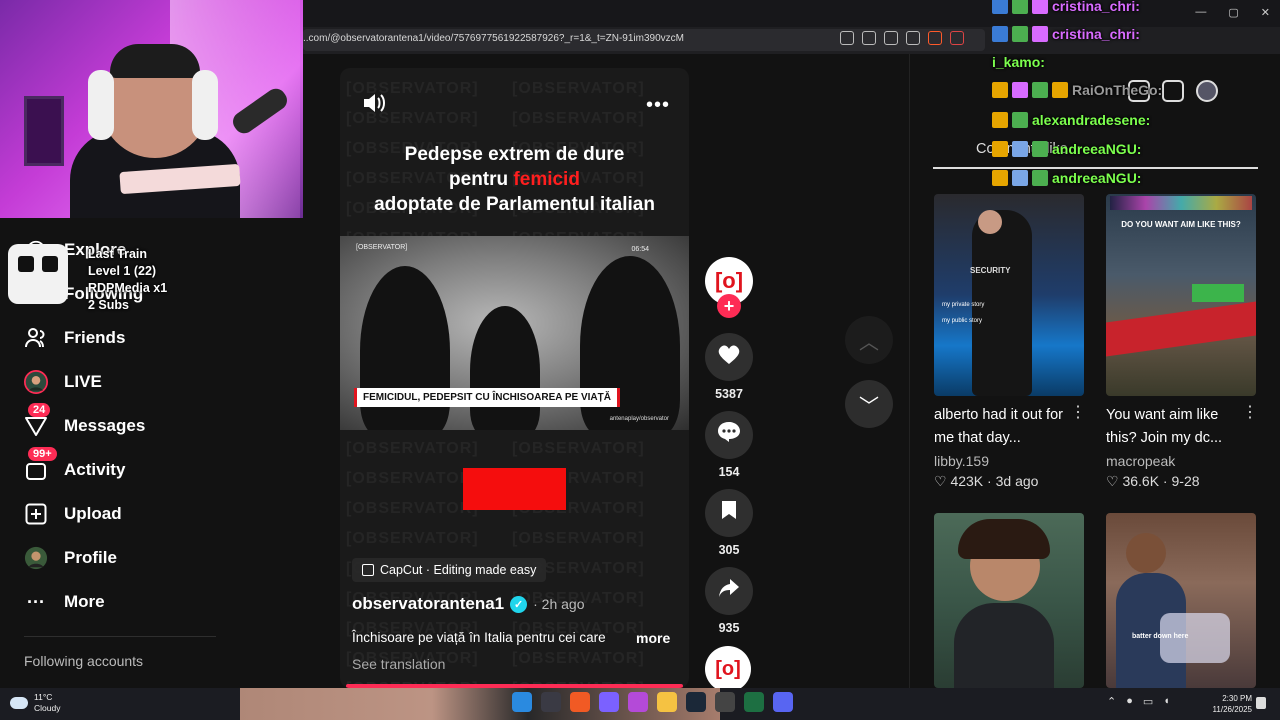 The image size is (1280, 720). What do you see at coordinates (63, 382) in the screenshot?
I see `sidebar-item-live: LIVE` at bounding box center [63, 382].